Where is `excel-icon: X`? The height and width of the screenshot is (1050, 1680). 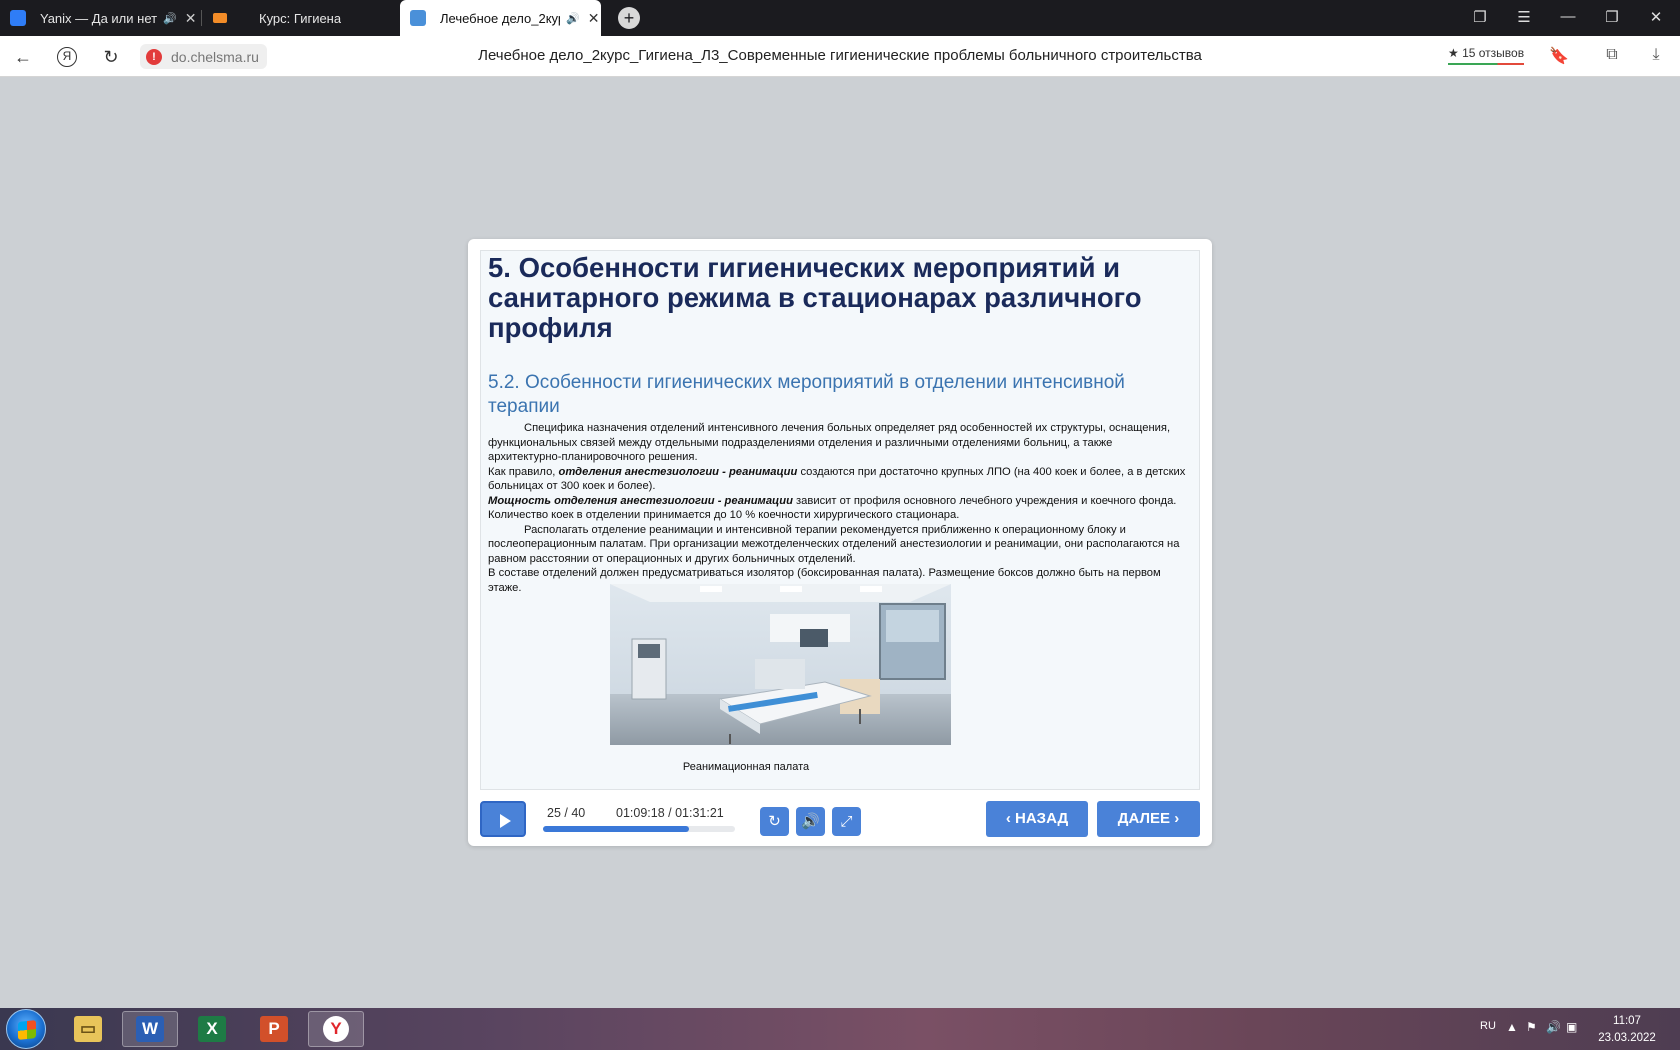 excel-icon: X is located at coordinates (212, 1029).